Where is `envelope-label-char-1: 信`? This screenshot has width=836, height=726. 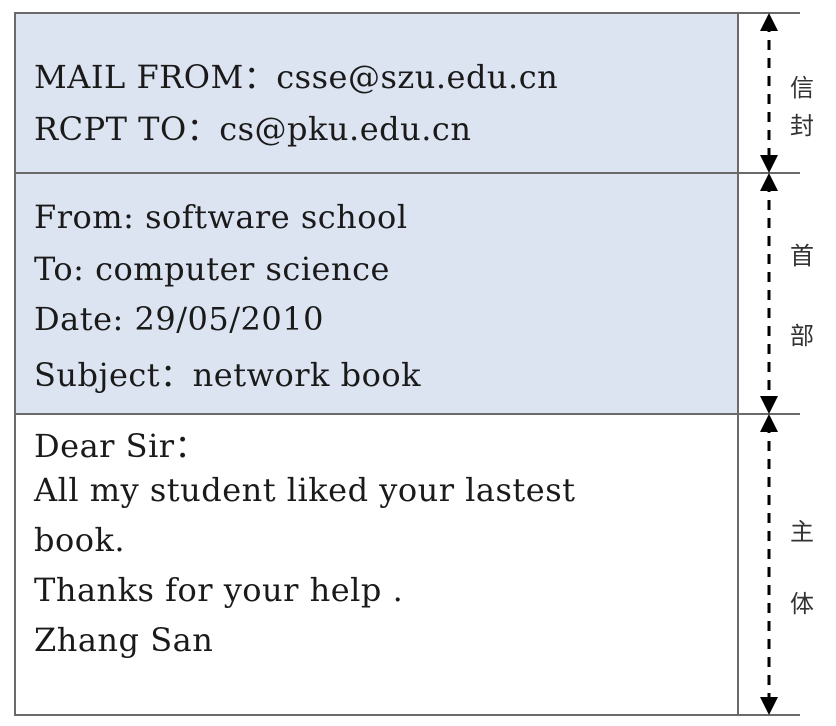
envelope-label-char-1: 信 is located at coordinates (802, 88).